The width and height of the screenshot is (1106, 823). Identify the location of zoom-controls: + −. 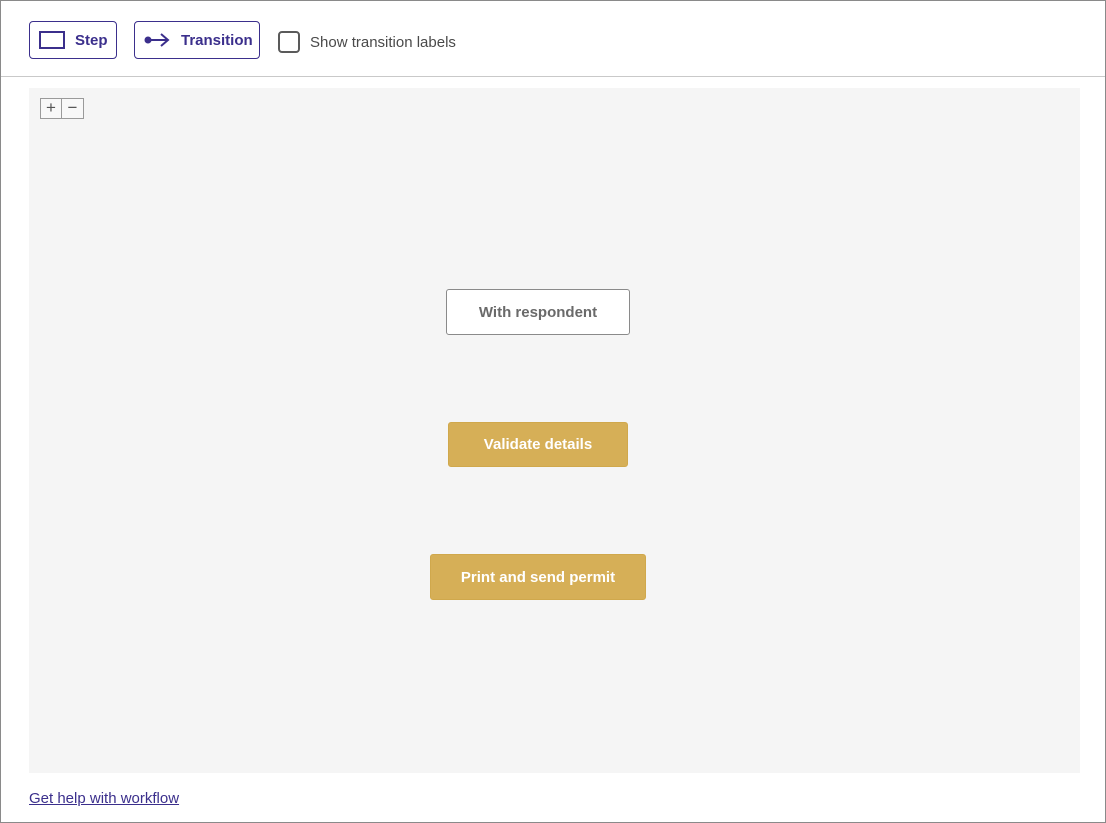
(62, 108).